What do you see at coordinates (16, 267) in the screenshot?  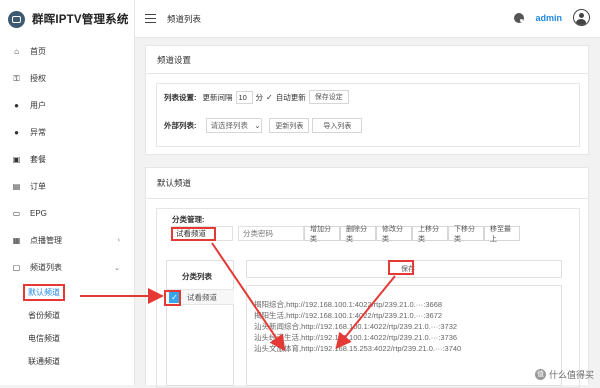 I see `channel-icon: ▢` at bounding box center [16, 267].